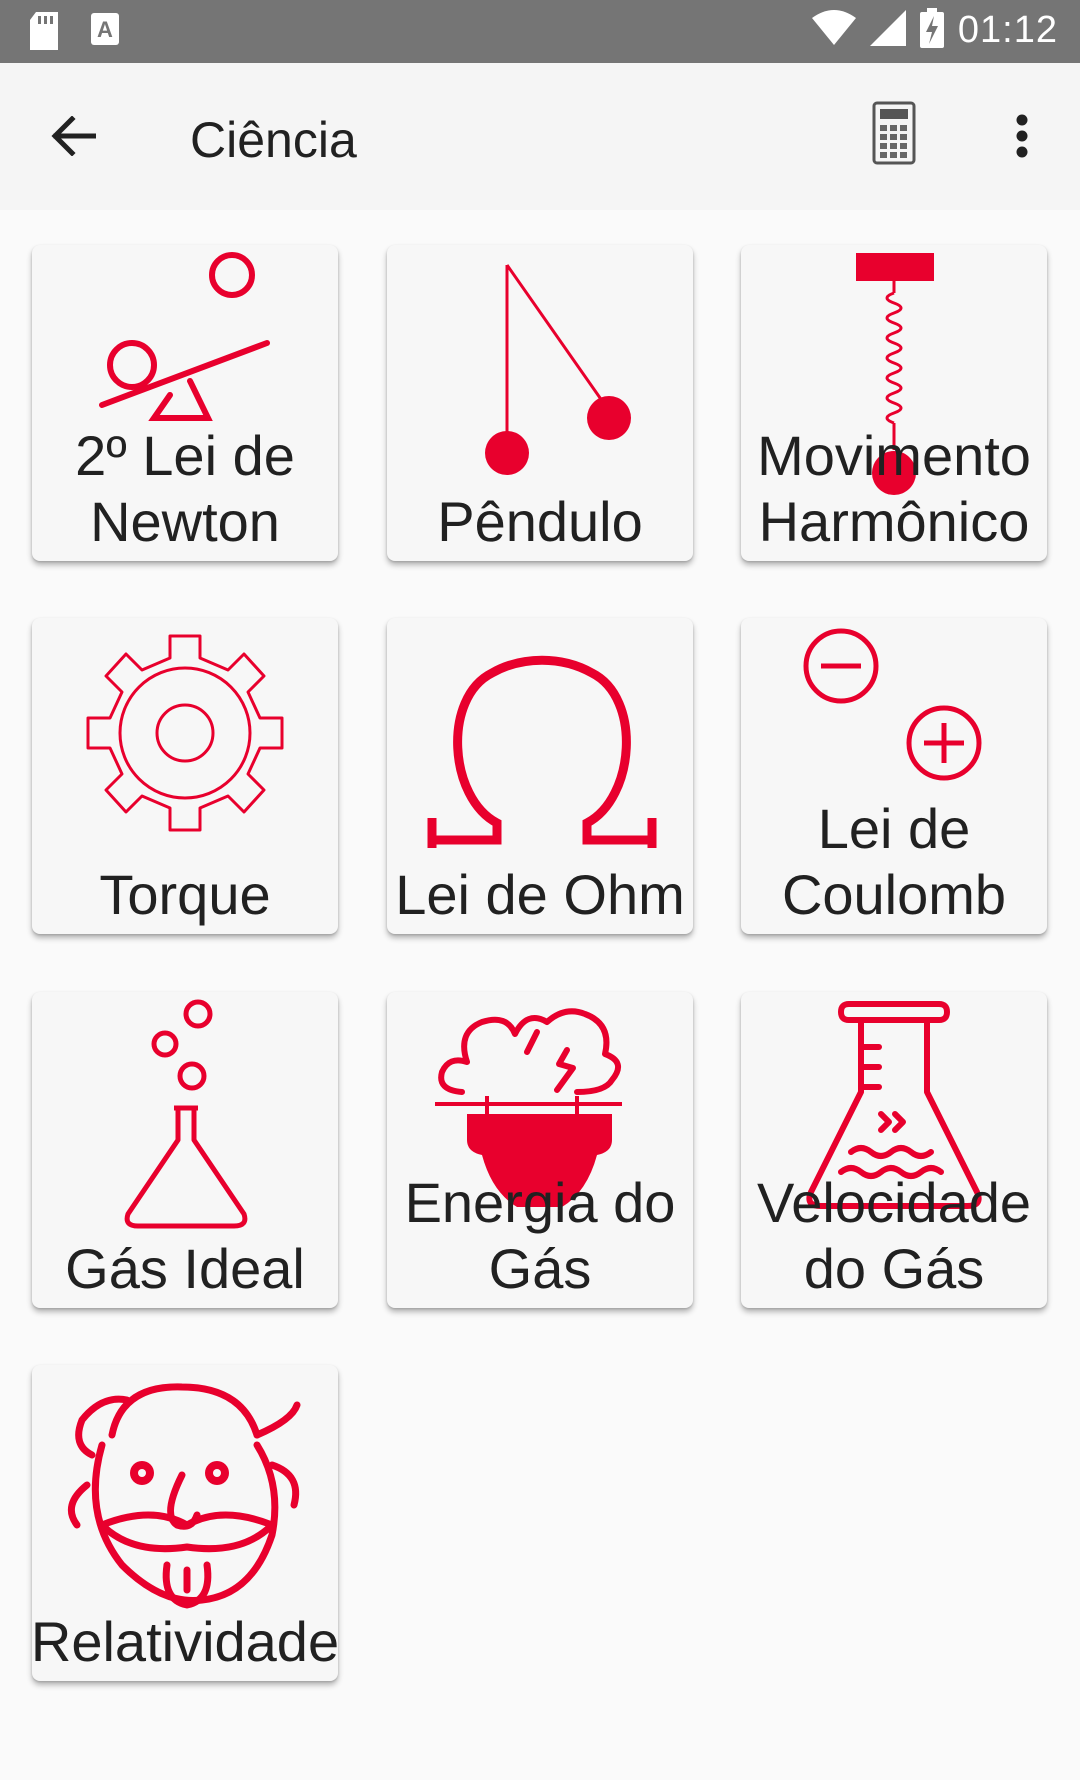 The width and height of the screenshot is (1080, 1780). I want to click on card-torque: Torque, so click(185, 776).